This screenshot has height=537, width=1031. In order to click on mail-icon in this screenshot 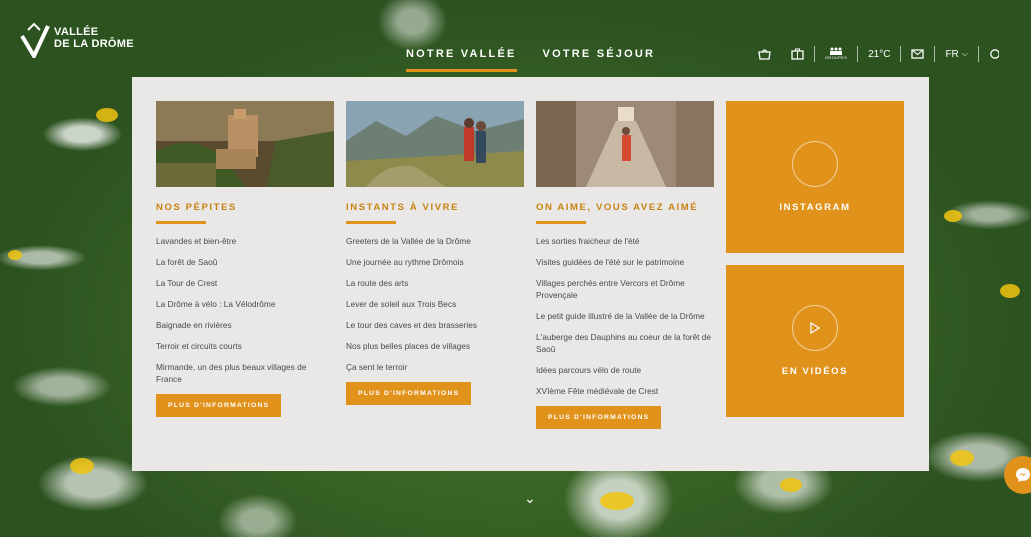, I will do `click(917, 54)`.